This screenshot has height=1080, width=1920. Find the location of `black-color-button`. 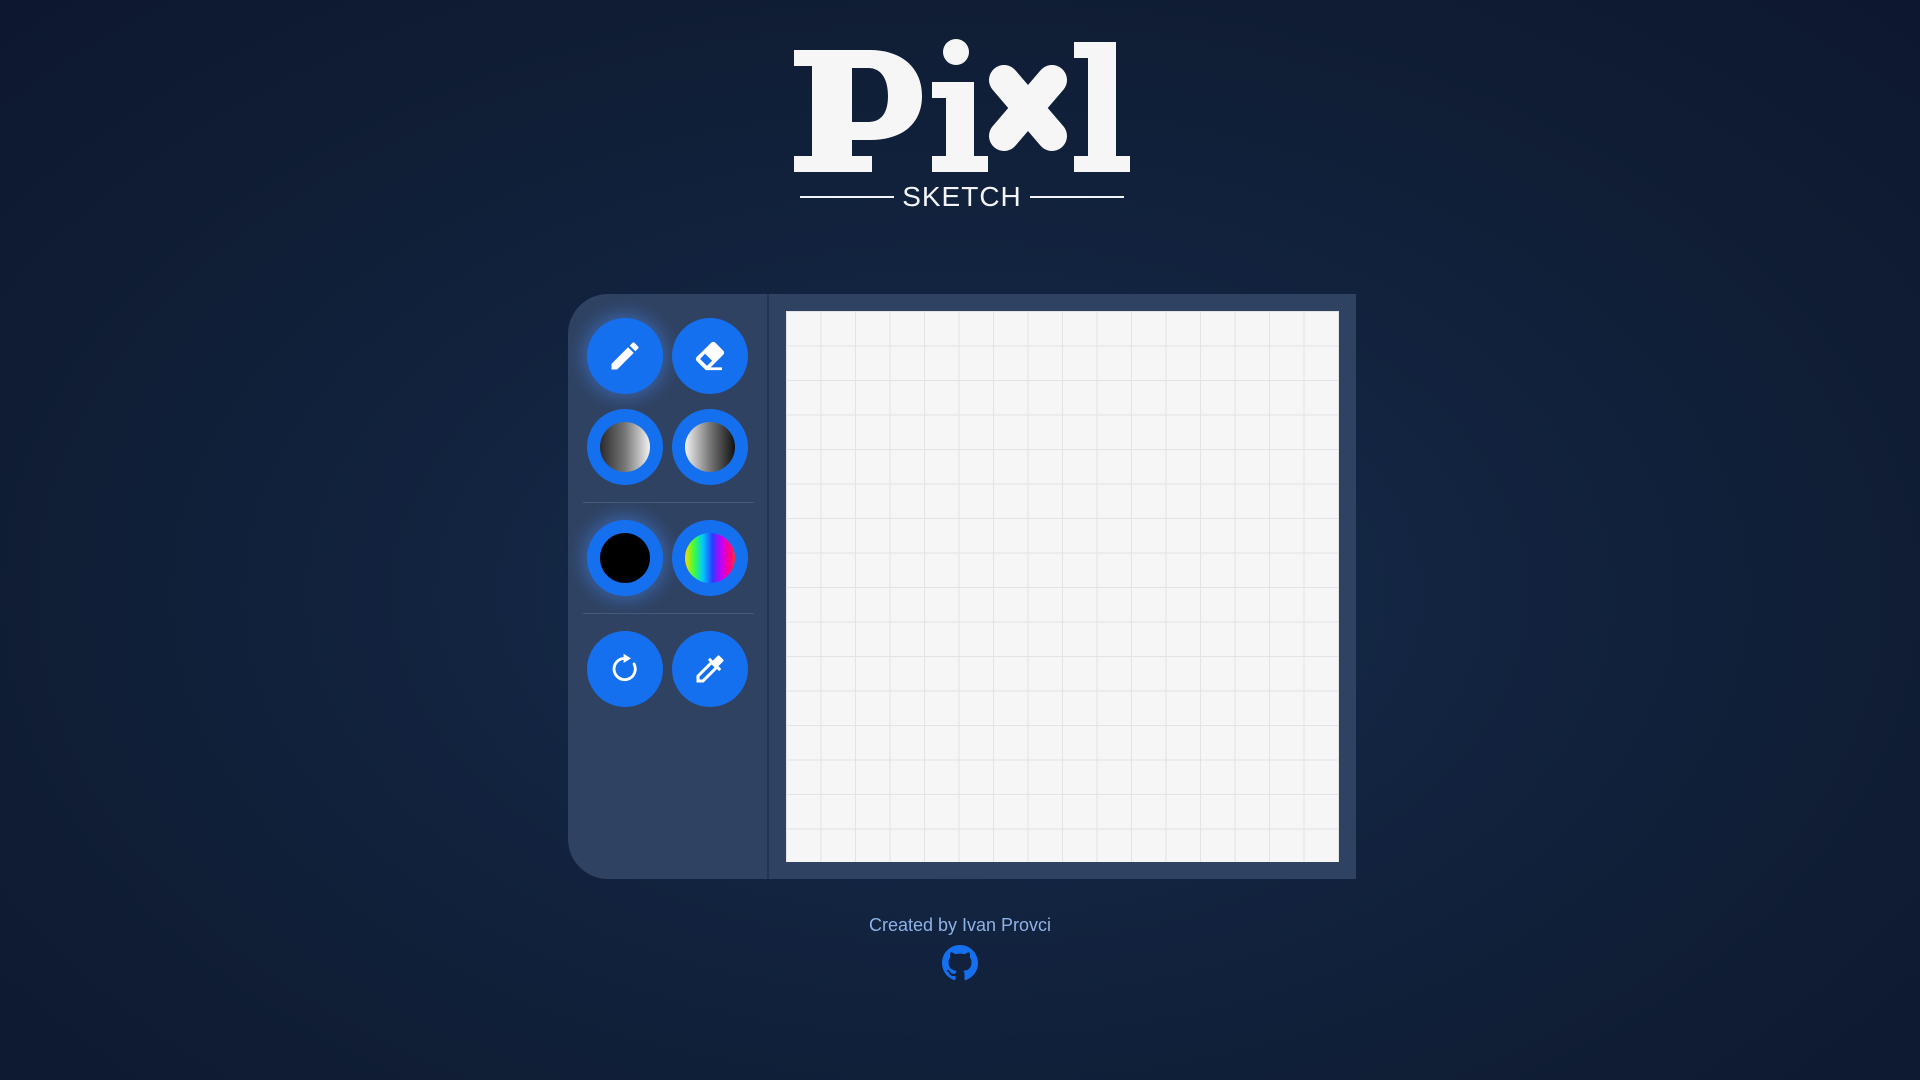

black-color-button is located at coordinates (625, 558).